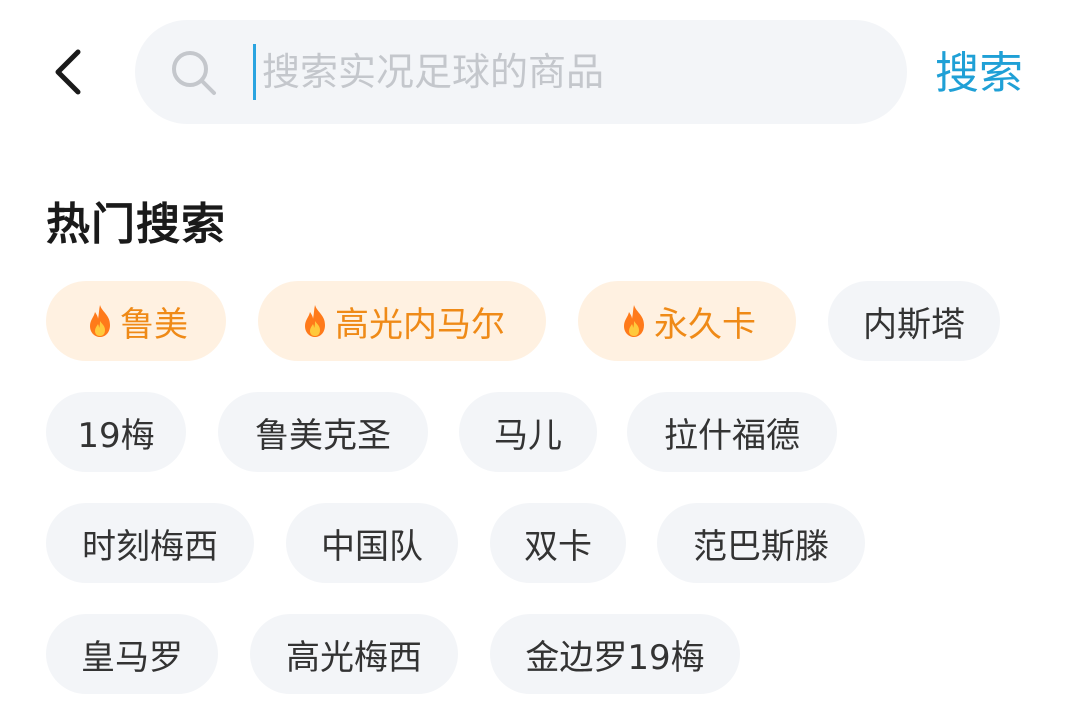 The height and width of the screenshot is (727, 1079). I want to click on tag-label: 19梅, so click(116, 435).